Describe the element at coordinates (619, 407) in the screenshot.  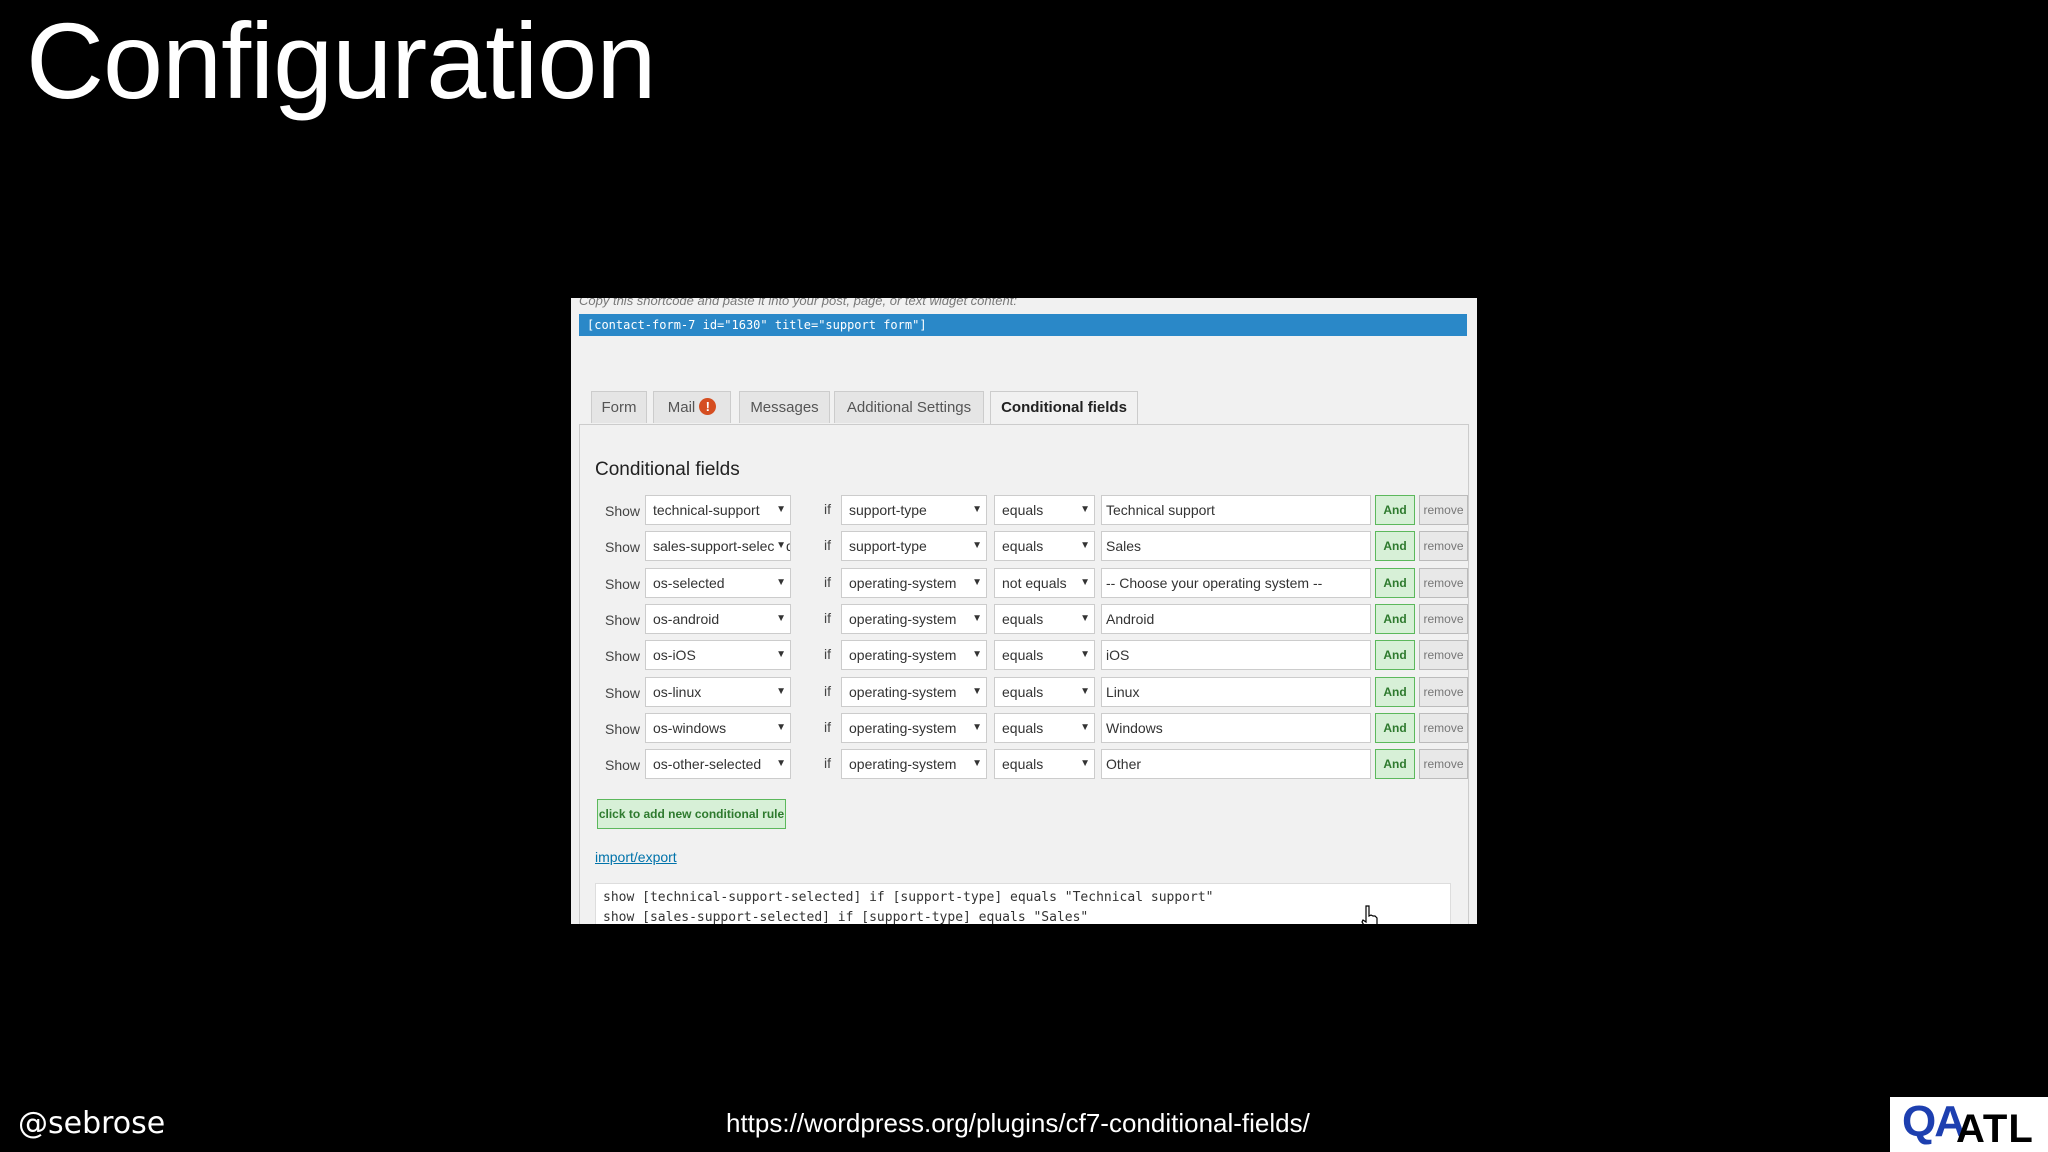
I see `tab-form: Form` at that location.